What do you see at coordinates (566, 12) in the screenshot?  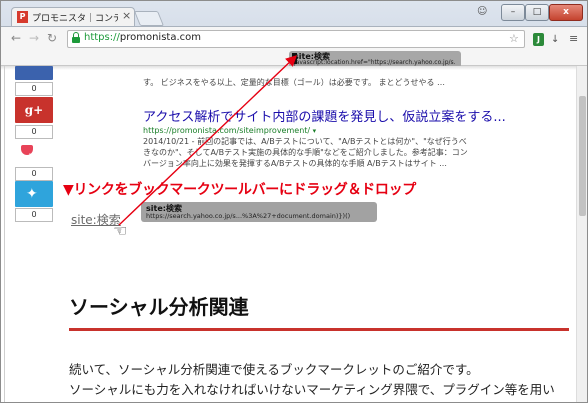 I see `close-window-button: x` at bounding box center [566, 12].